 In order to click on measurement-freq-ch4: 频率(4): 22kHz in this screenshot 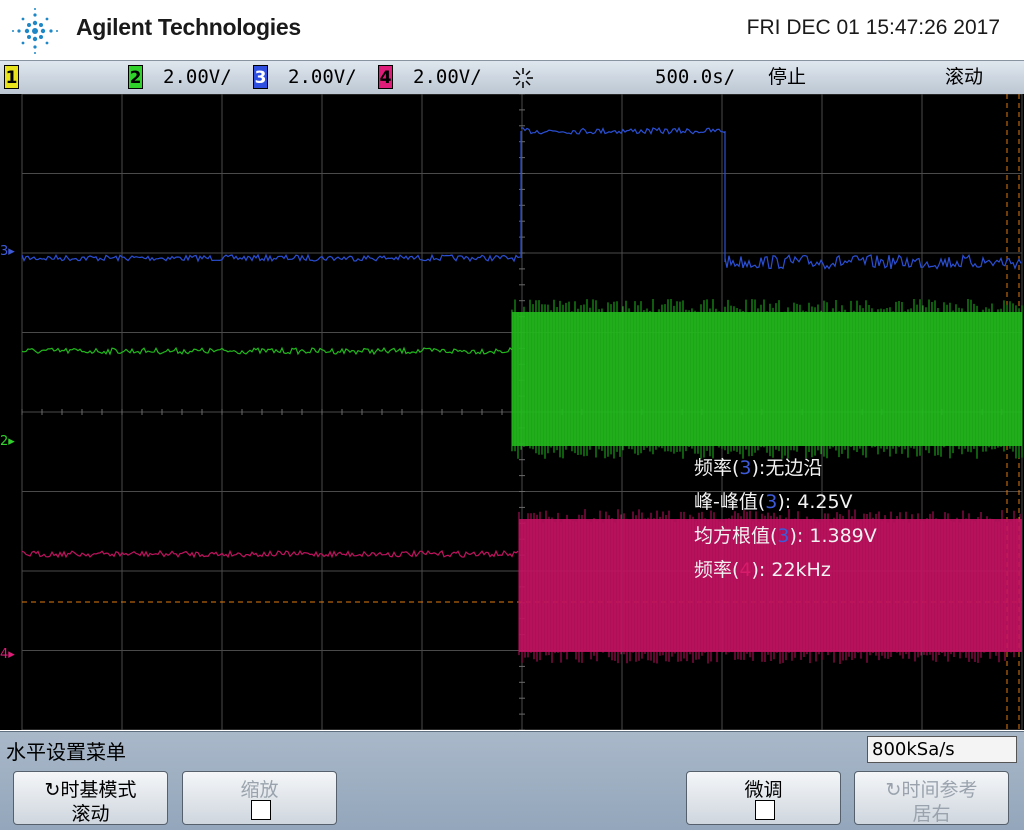, I will do `click(762, 568)`.